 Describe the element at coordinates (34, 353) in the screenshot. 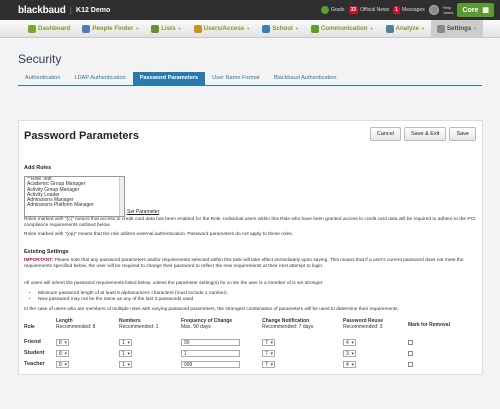

I see `role-name: Student` at that location.